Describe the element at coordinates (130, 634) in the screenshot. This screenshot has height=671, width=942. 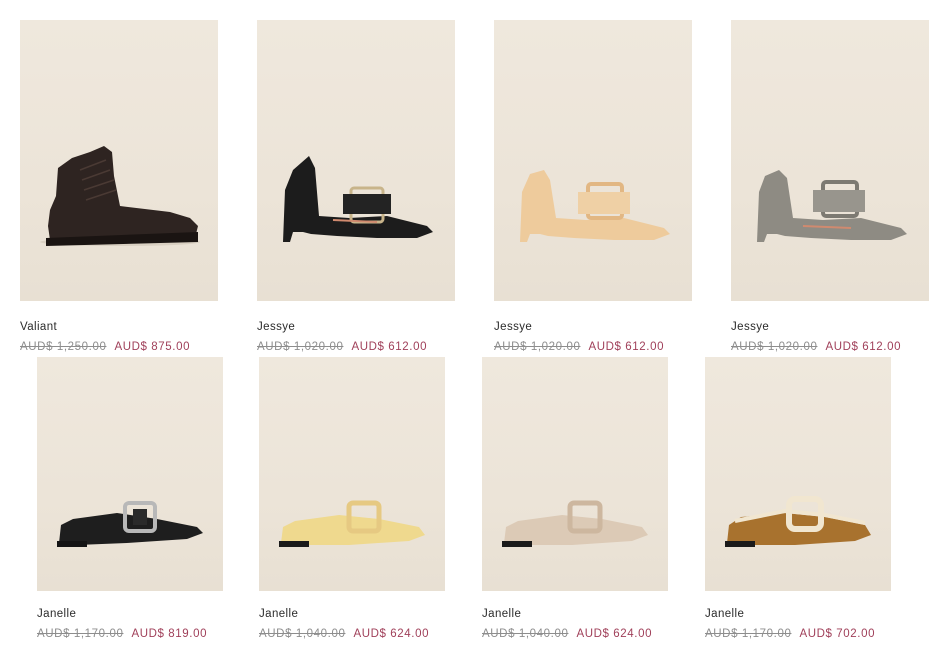
I see `price-row: AUD$ 1,170.00 AUD$ 819.00` at that location.